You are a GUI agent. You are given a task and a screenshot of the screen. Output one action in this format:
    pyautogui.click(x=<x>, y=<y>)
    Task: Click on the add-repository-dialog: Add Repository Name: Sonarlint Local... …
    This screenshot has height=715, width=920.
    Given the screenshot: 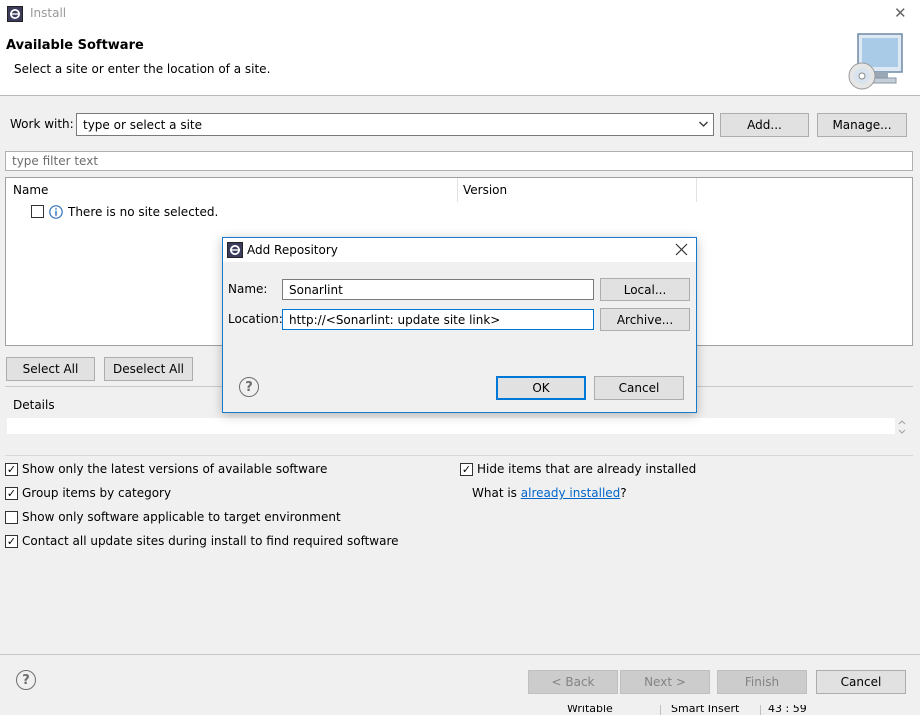 What is the action you would take?
    pyautogui.click(x=459, y=325)
    